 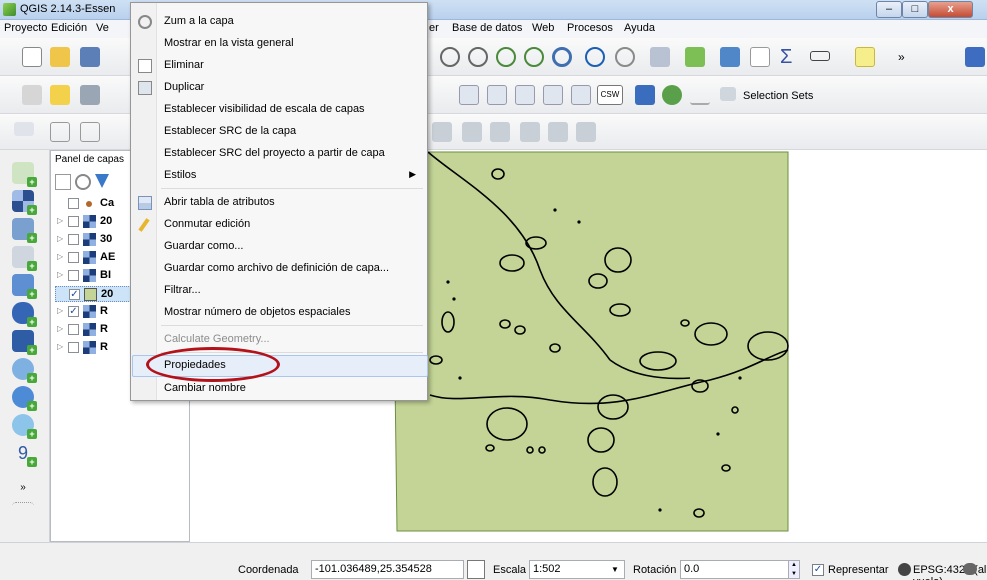 I want to click on toggle-extents-icon, so click(x=476, y=569).